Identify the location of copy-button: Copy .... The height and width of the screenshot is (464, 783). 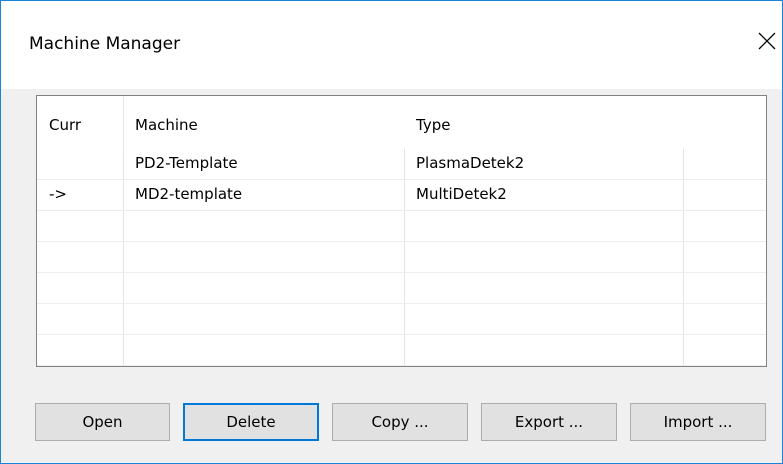
(400, 422).